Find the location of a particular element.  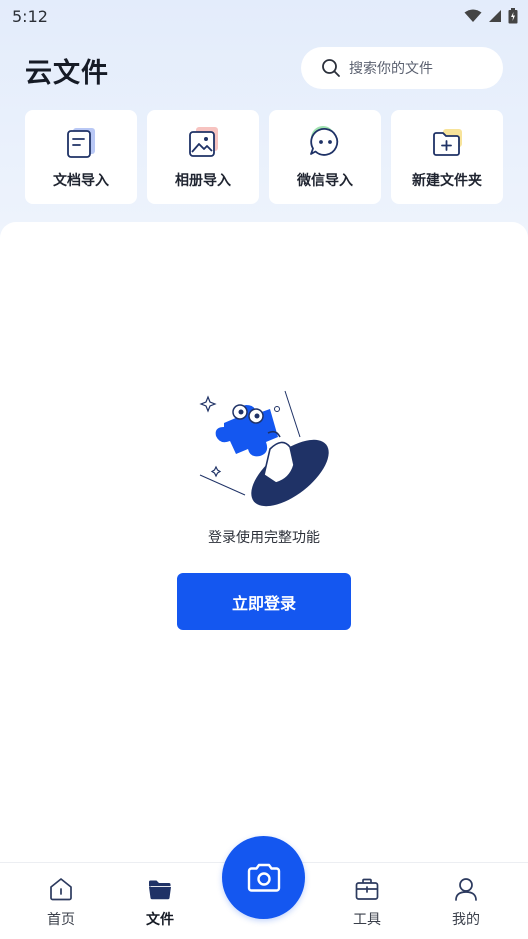

new-folder-label: 新建文件夹 is located at coordinates (447, 181).